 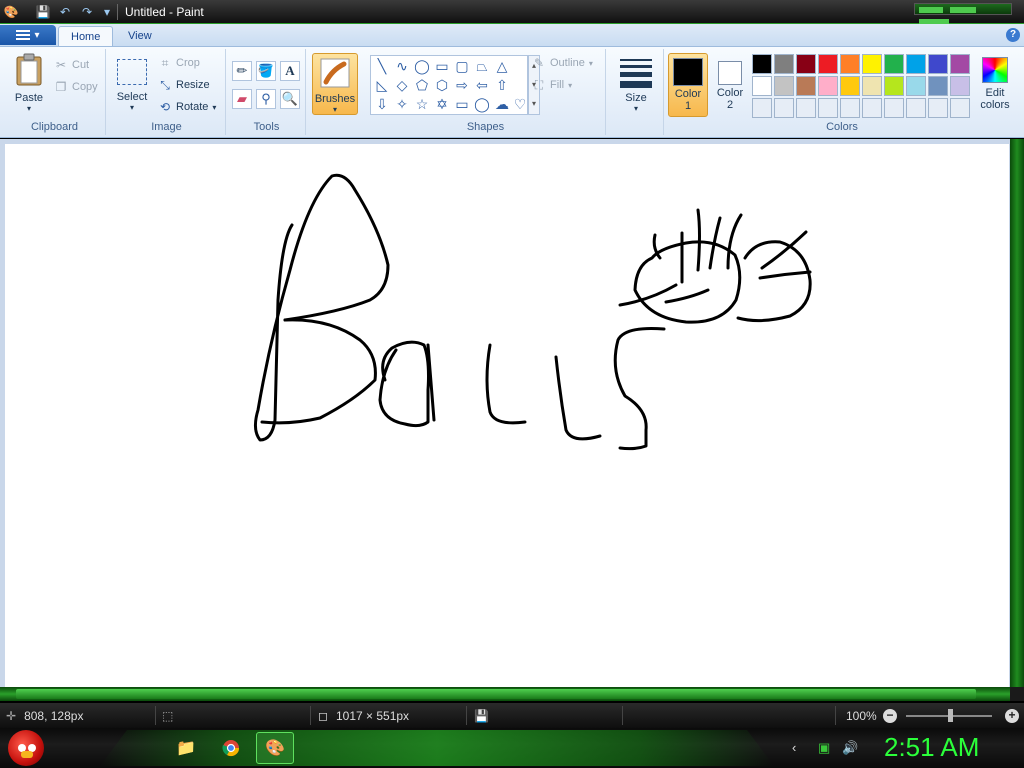 What do you see at coordinates (562, 63) in the screenshot?
I see `outline-button: ✎ Outline ▾` at bounding box center [562, 63].